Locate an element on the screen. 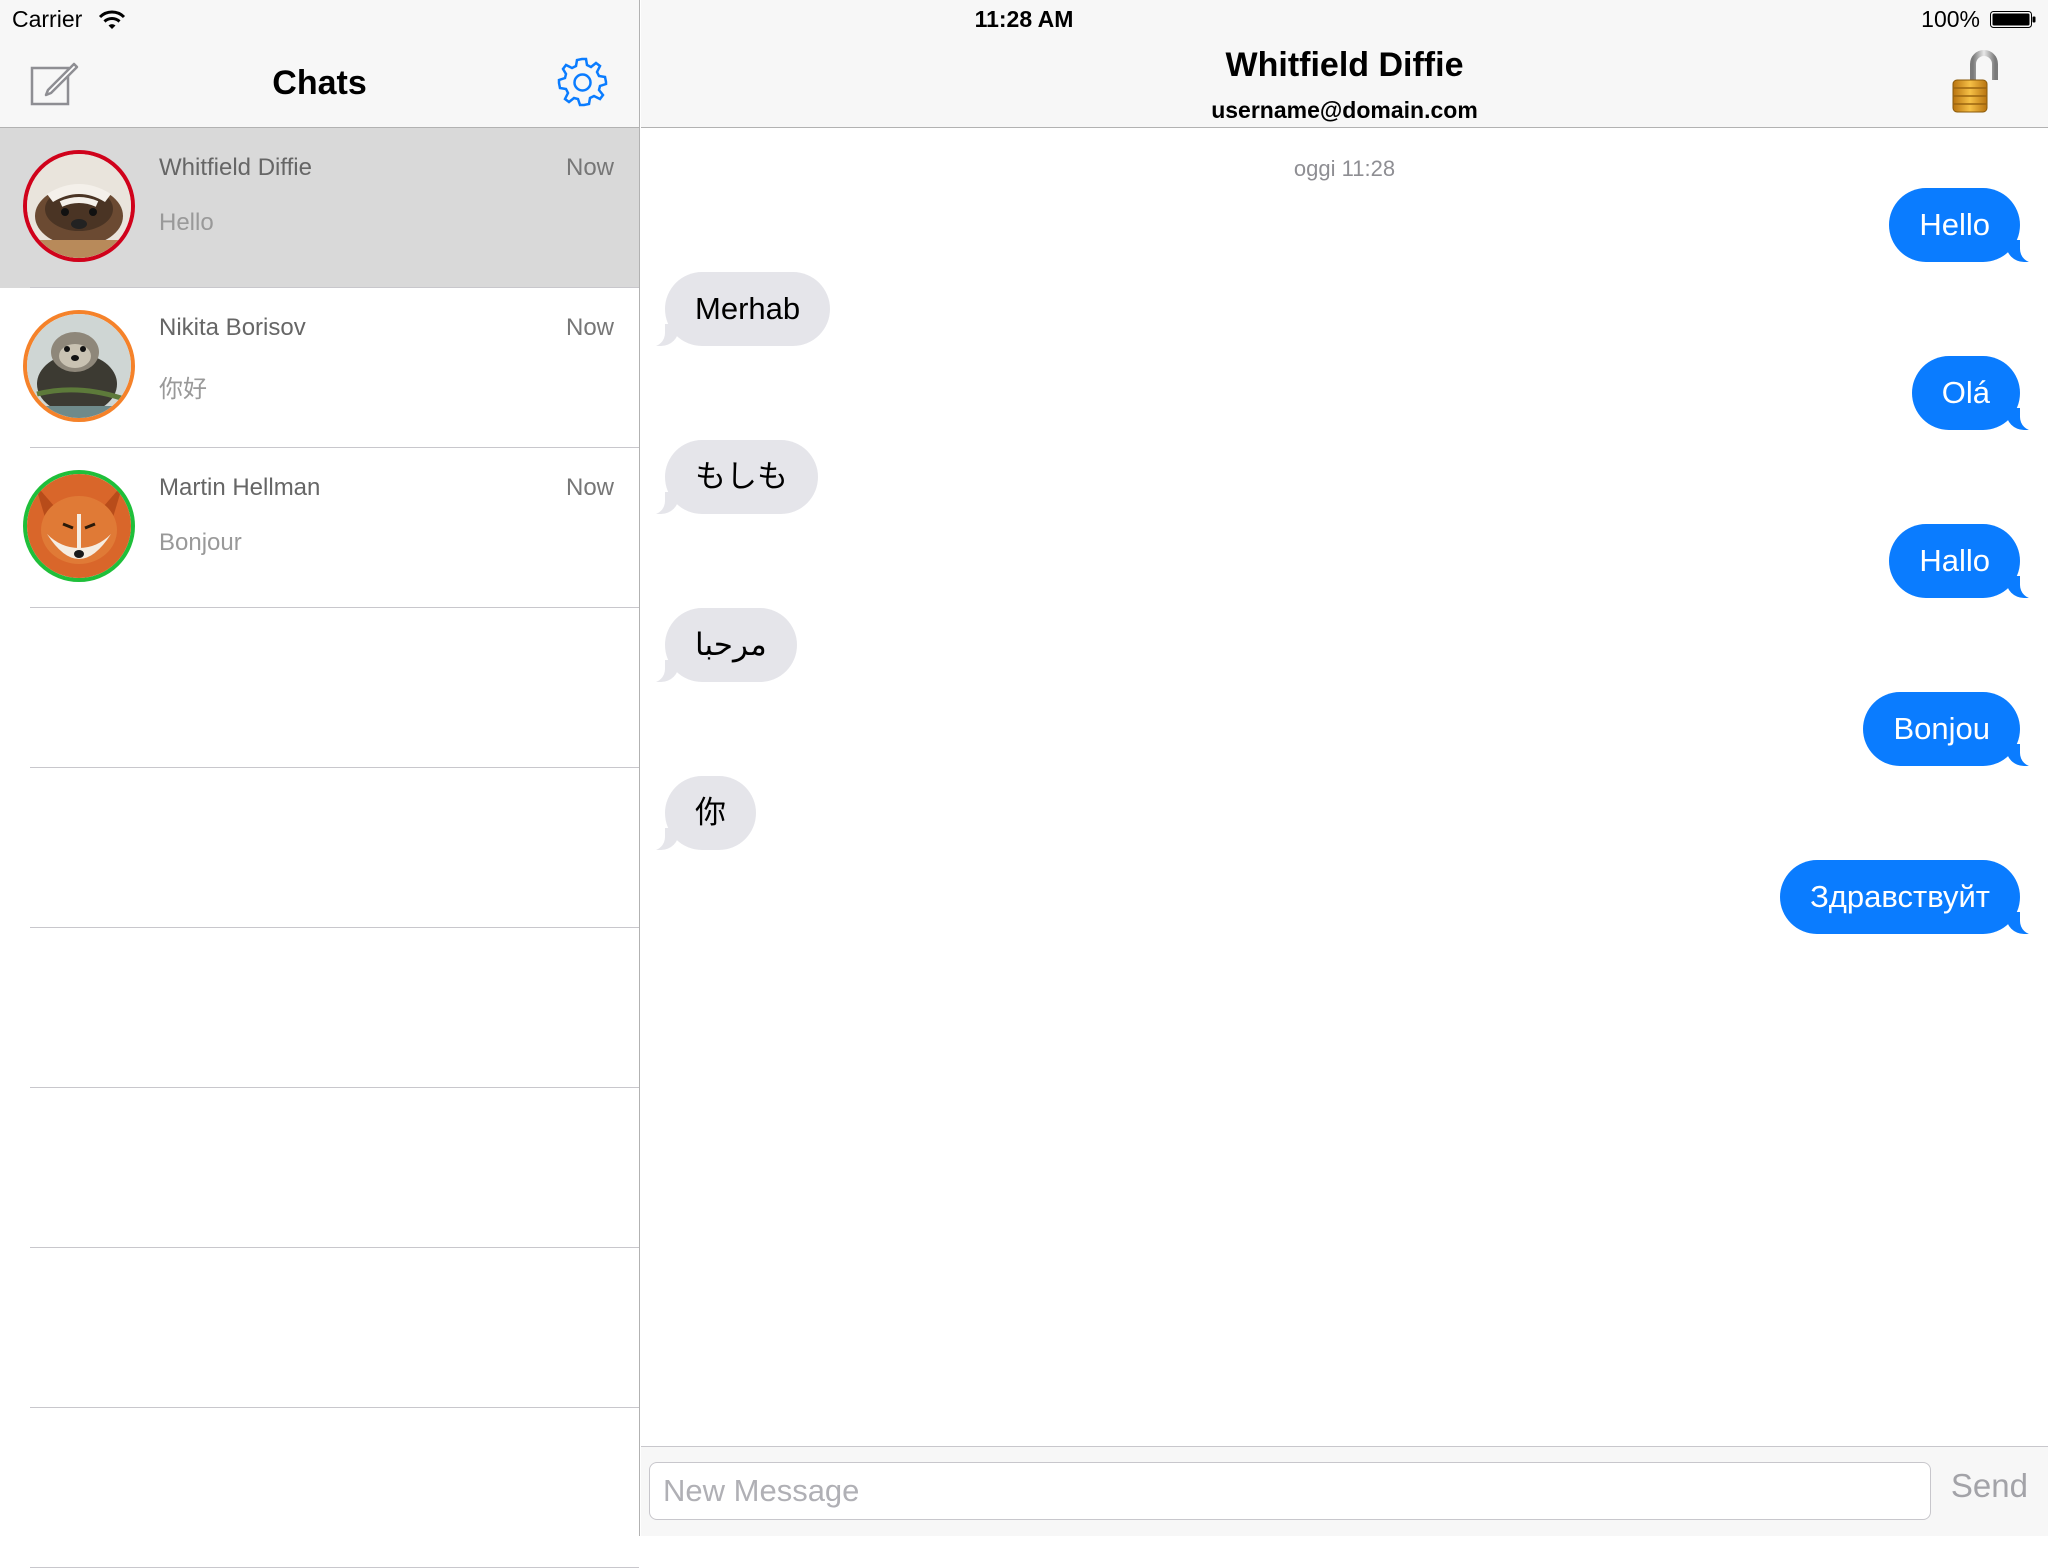 This screenshot has height=1568, width=2048. chat-preview: Hello is located at coordinates (186, 222).